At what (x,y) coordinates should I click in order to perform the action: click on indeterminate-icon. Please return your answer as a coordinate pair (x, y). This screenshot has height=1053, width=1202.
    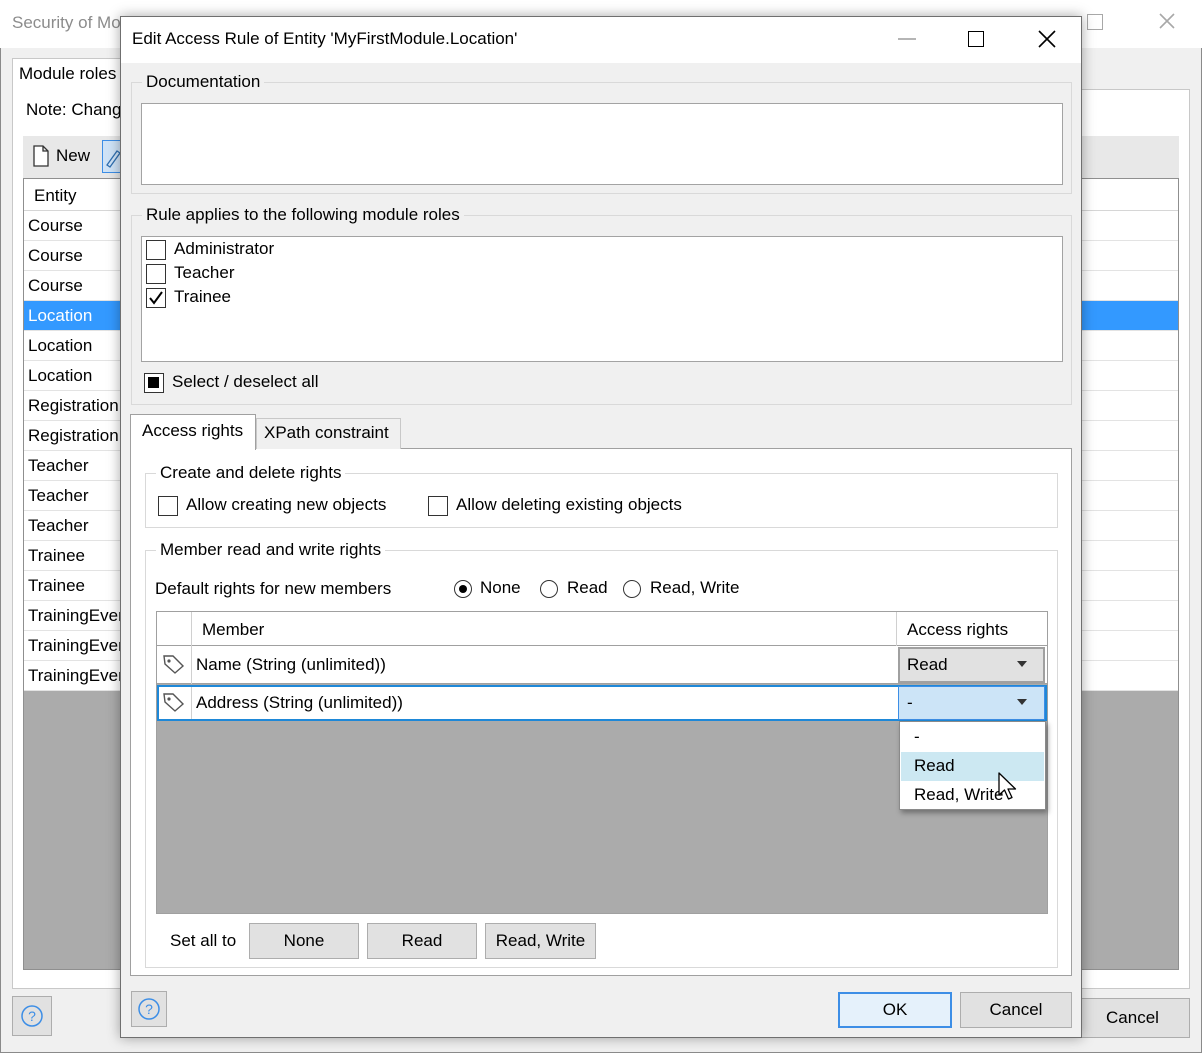
    Looking at the image, I should click on (153, 382).